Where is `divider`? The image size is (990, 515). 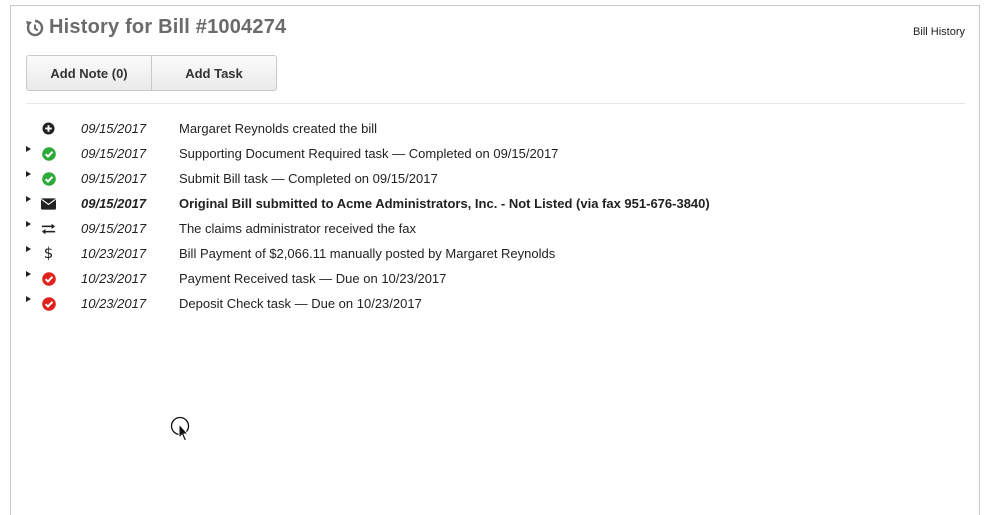
divider is located at coordinates (495, 103).